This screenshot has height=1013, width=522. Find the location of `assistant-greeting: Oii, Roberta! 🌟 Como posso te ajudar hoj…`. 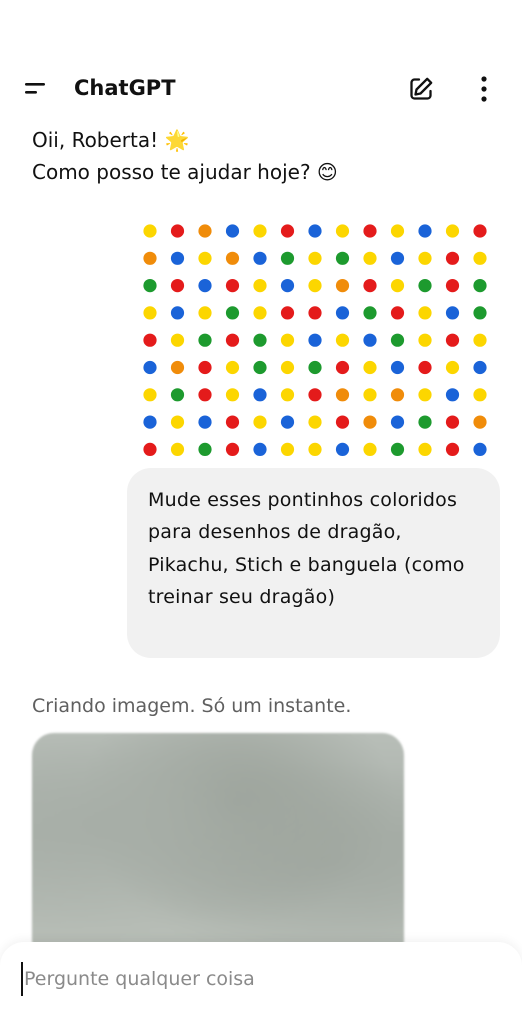

assistant-greeting: Oii, Roberta! 🌟 Como posso te ajudar hoj… is located at coordinates (252, 156).